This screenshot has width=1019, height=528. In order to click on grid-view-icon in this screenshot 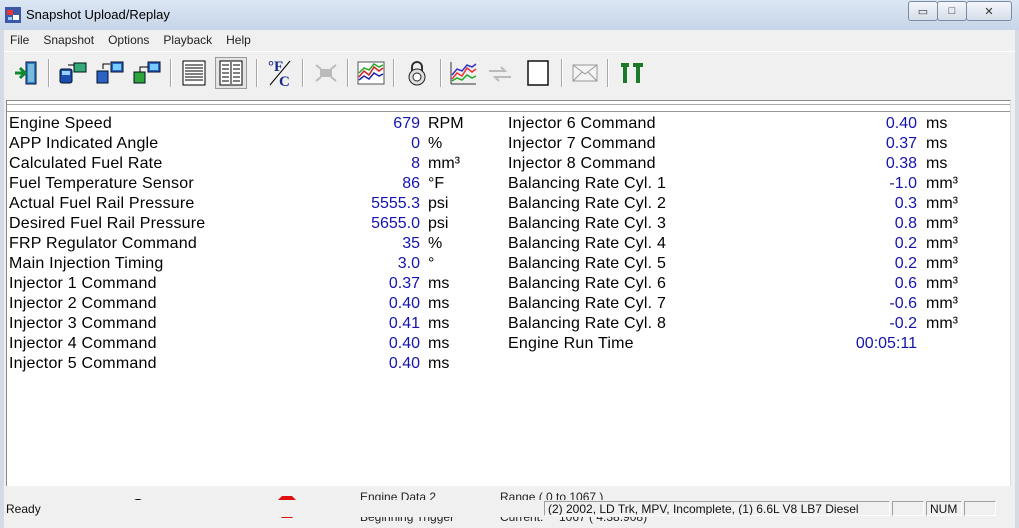, I will do `click(194, 73)`.